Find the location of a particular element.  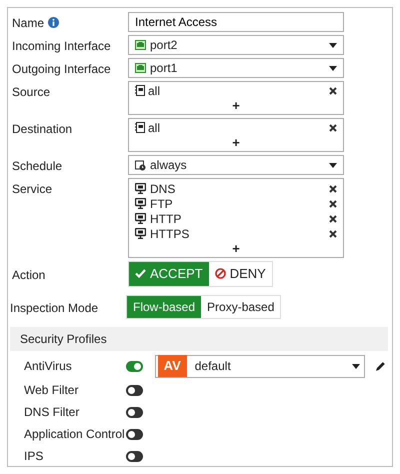

profile-label: IPS is located at coordinates (34, 456).